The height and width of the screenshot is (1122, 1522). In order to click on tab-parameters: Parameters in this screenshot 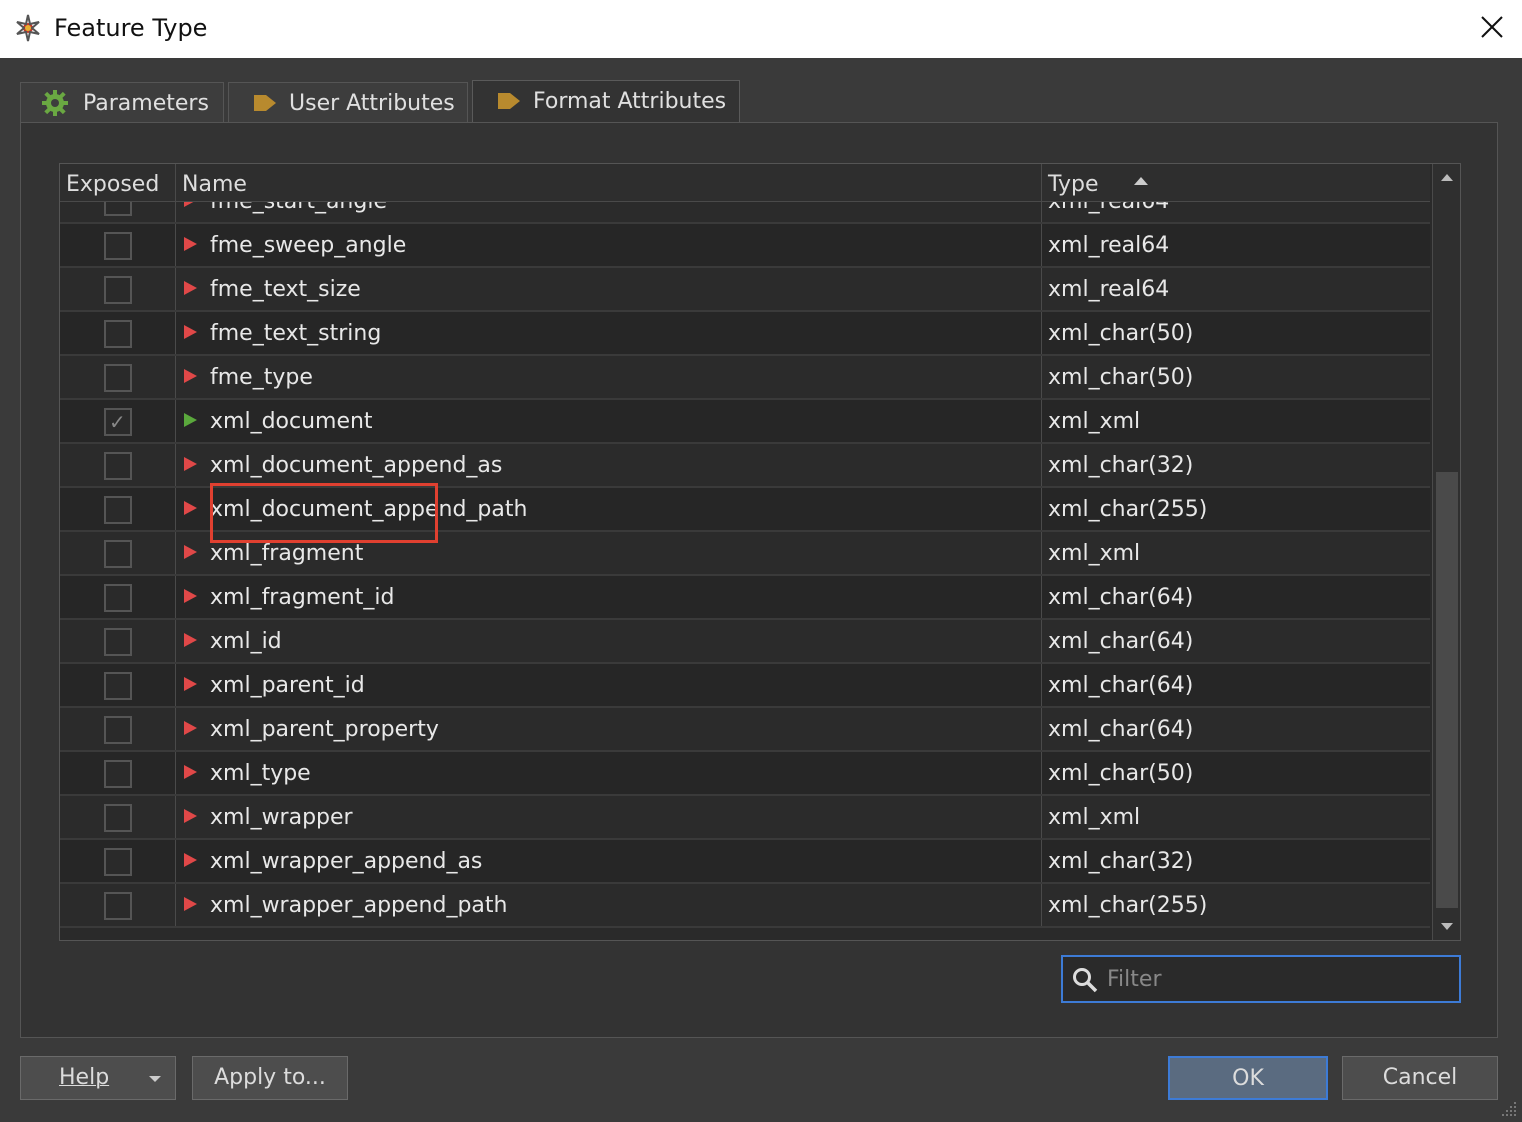, I will do `click(122, 102)`.